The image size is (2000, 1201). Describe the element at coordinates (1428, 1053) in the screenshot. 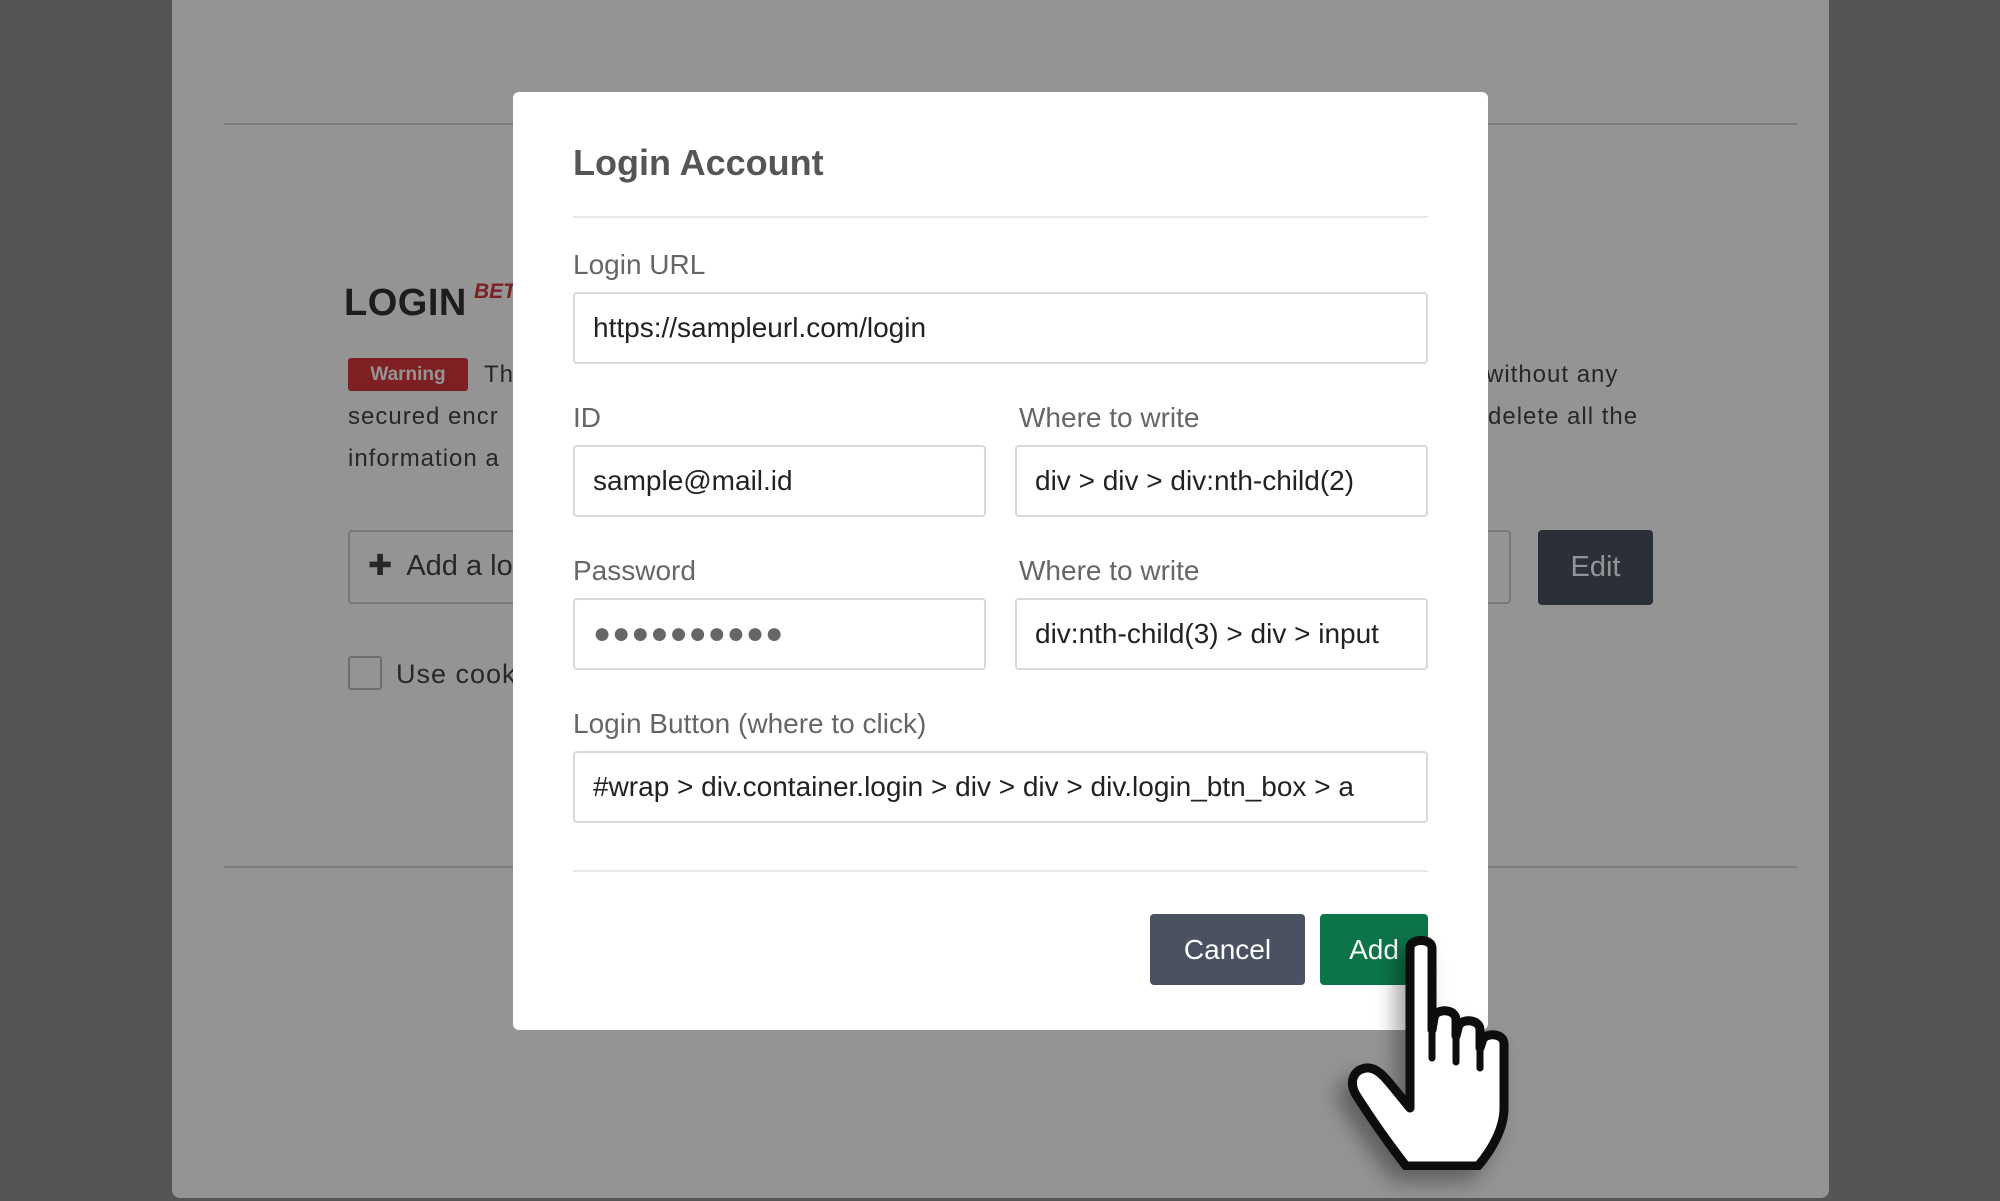

I see `hand-pointer-icon` at that location.